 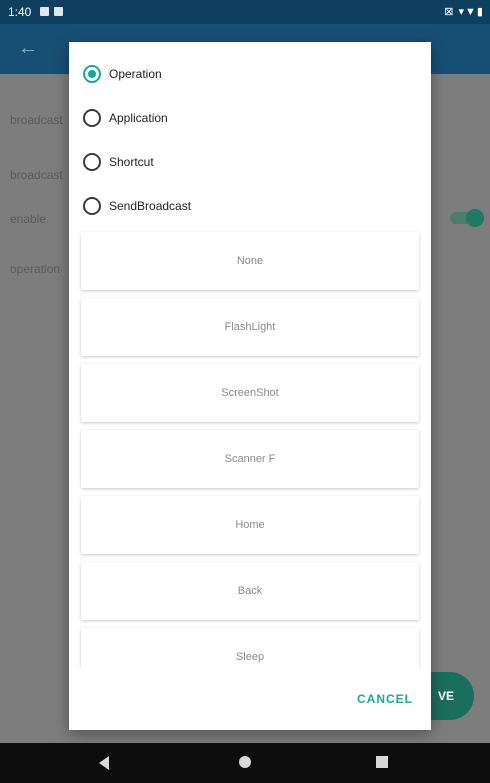 I want to click on radio-label: SendBroadcast, so click(x=150, y=206).